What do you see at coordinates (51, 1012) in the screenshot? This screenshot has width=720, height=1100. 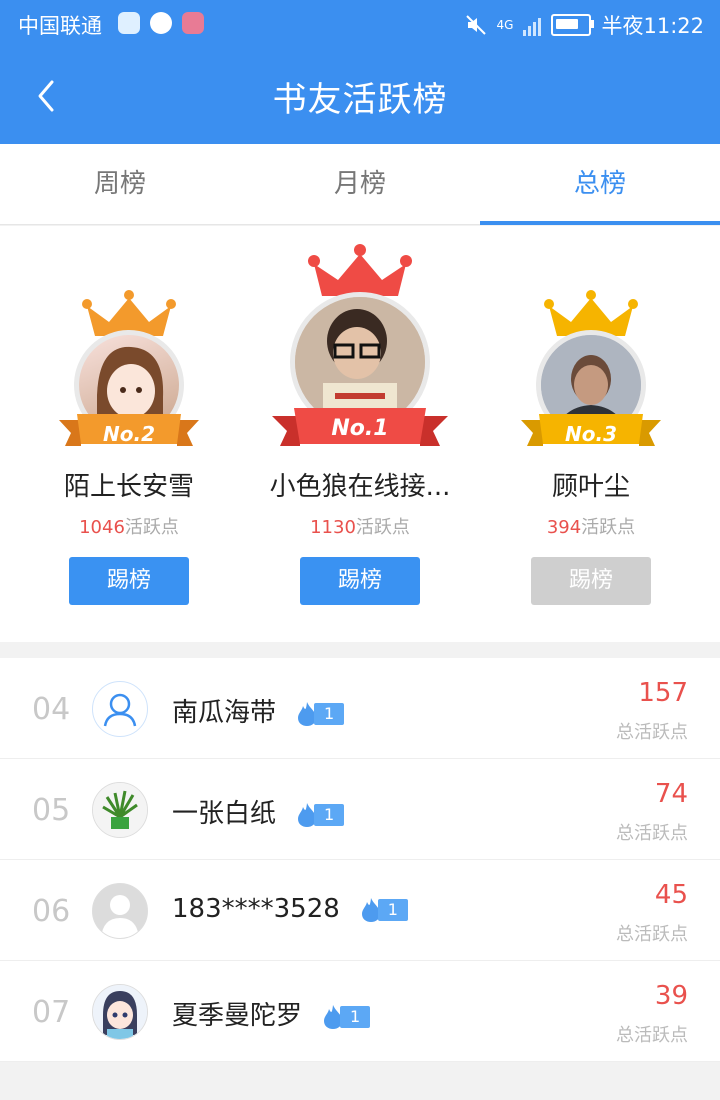 I see `rank-number: 07` at bounding box center [51, 1012].